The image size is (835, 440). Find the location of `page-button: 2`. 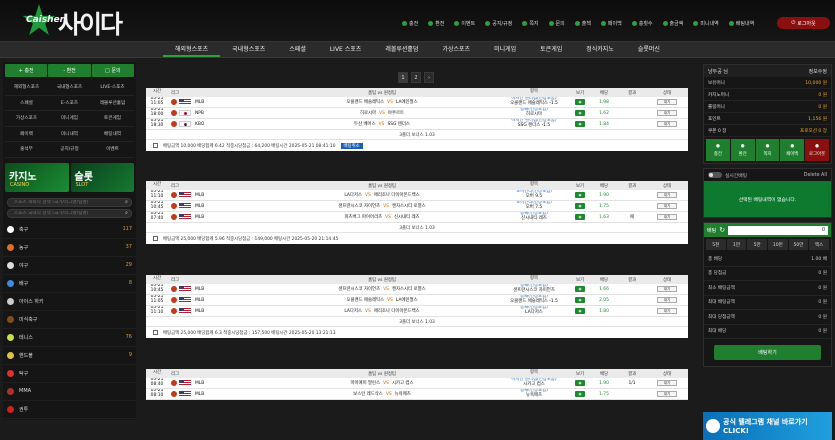

page-button: 2 is located at coordinates (416, 77).